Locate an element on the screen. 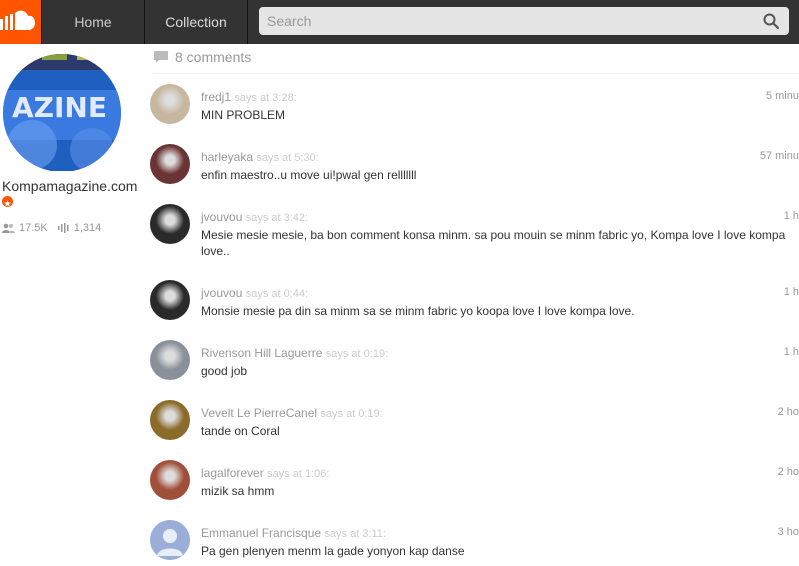 This screenshot has width=799, height=566. comment-timestamp-position: says at 0:44: is located at coordinates (277, 294).